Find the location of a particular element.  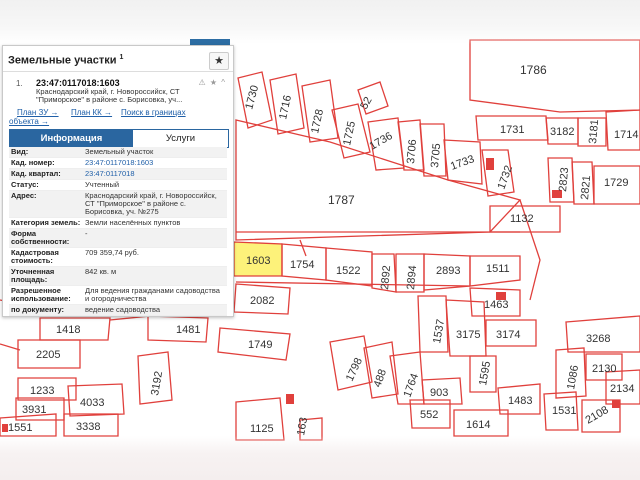

attribute-key: Категория земель: is located at coordinates (46, 223).